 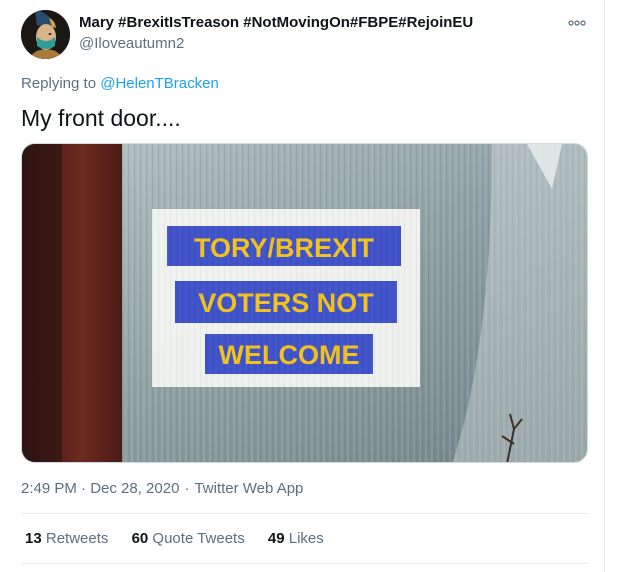 What do you see at coordinates (248, 488) in the screenshot?
I see `tweet-source: Twitter Web App` at bounding box center [248, 488].